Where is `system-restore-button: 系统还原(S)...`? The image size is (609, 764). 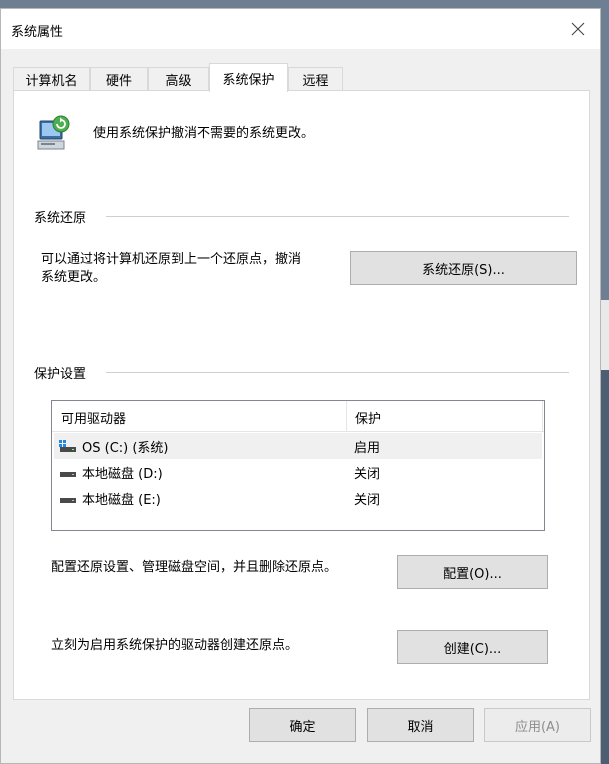
system-restore-button: 系统还原(S)... is located at coordinates (463, 268).